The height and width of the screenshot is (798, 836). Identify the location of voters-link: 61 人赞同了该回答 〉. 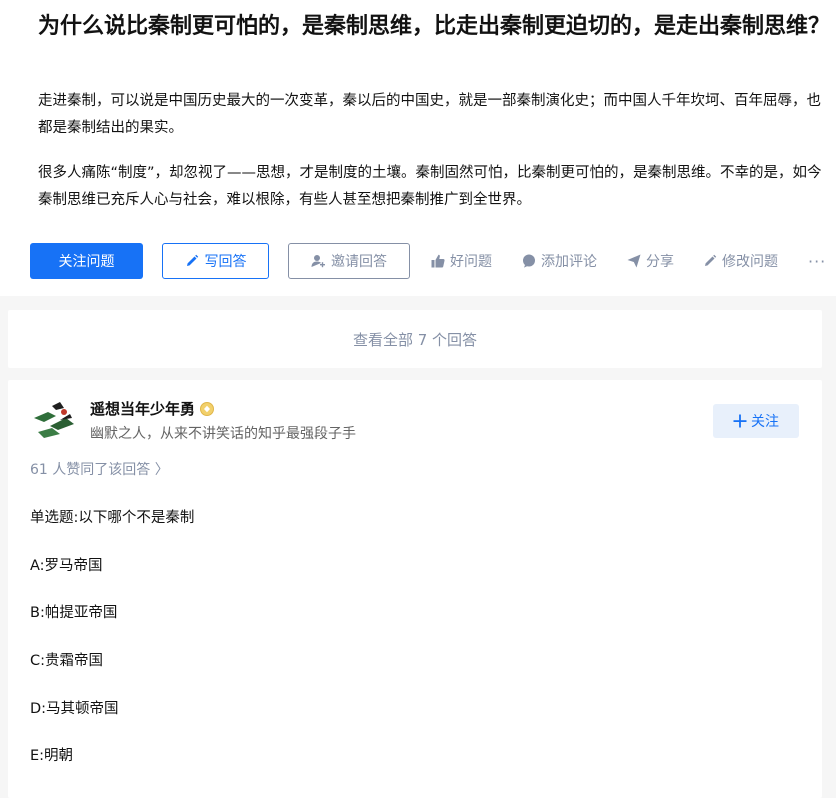
(99, 469).